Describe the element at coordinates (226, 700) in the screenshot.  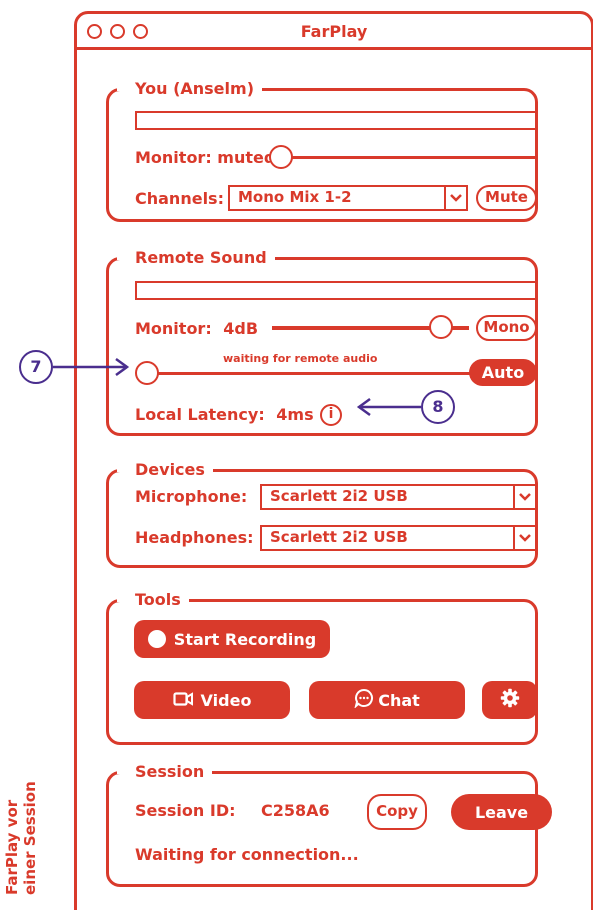
I see `video-label: Video` at that location.